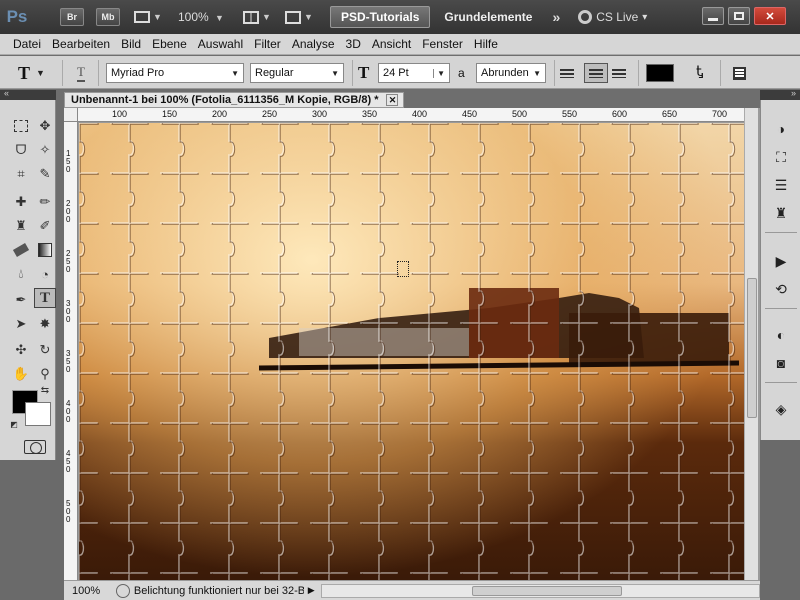 The height and width of the screenshot is (600, 800). I want to click on 3d-rotate-tool: ✣, so click(21, 350).